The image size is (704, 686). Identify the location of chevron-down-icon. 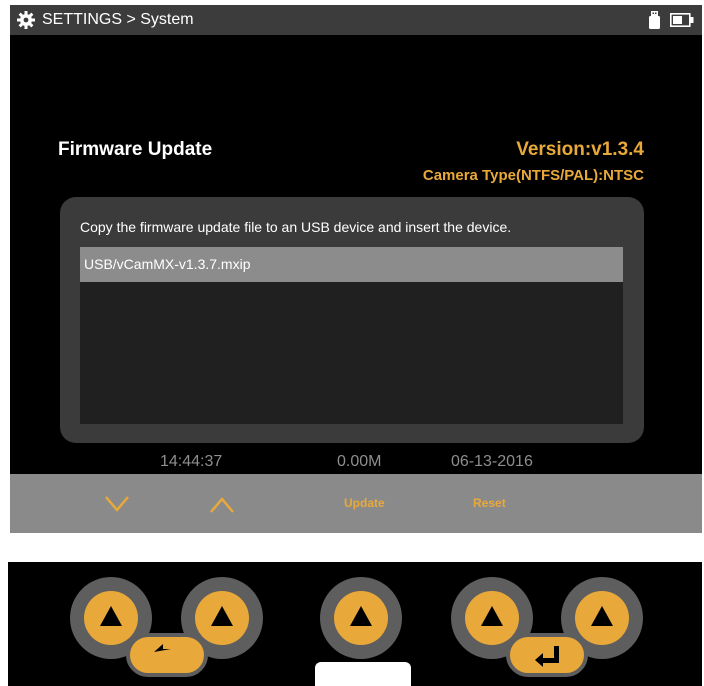
(117, 504).